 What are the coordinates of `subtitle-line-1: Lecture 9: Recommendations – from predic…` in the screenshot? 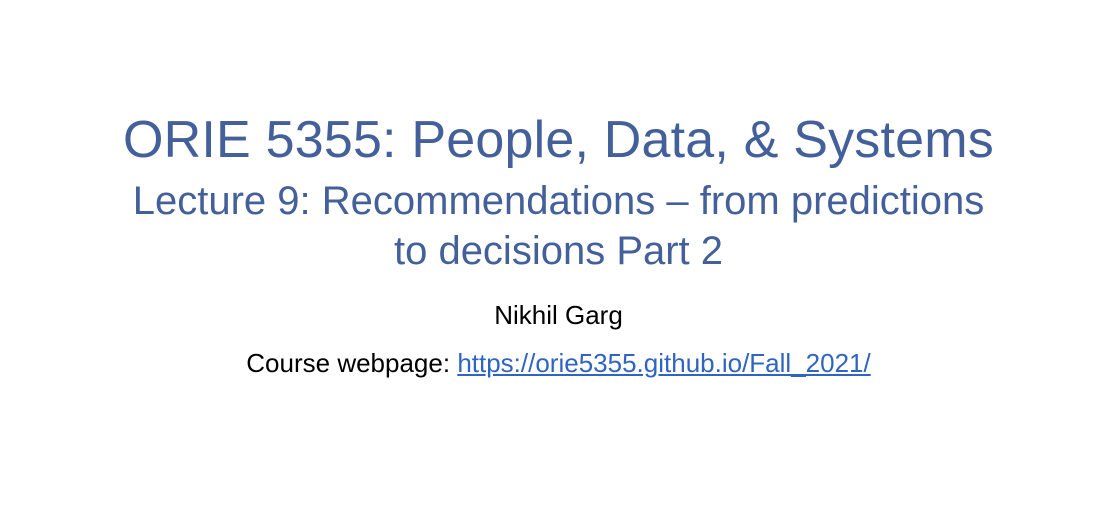 It's located at (558, 201).